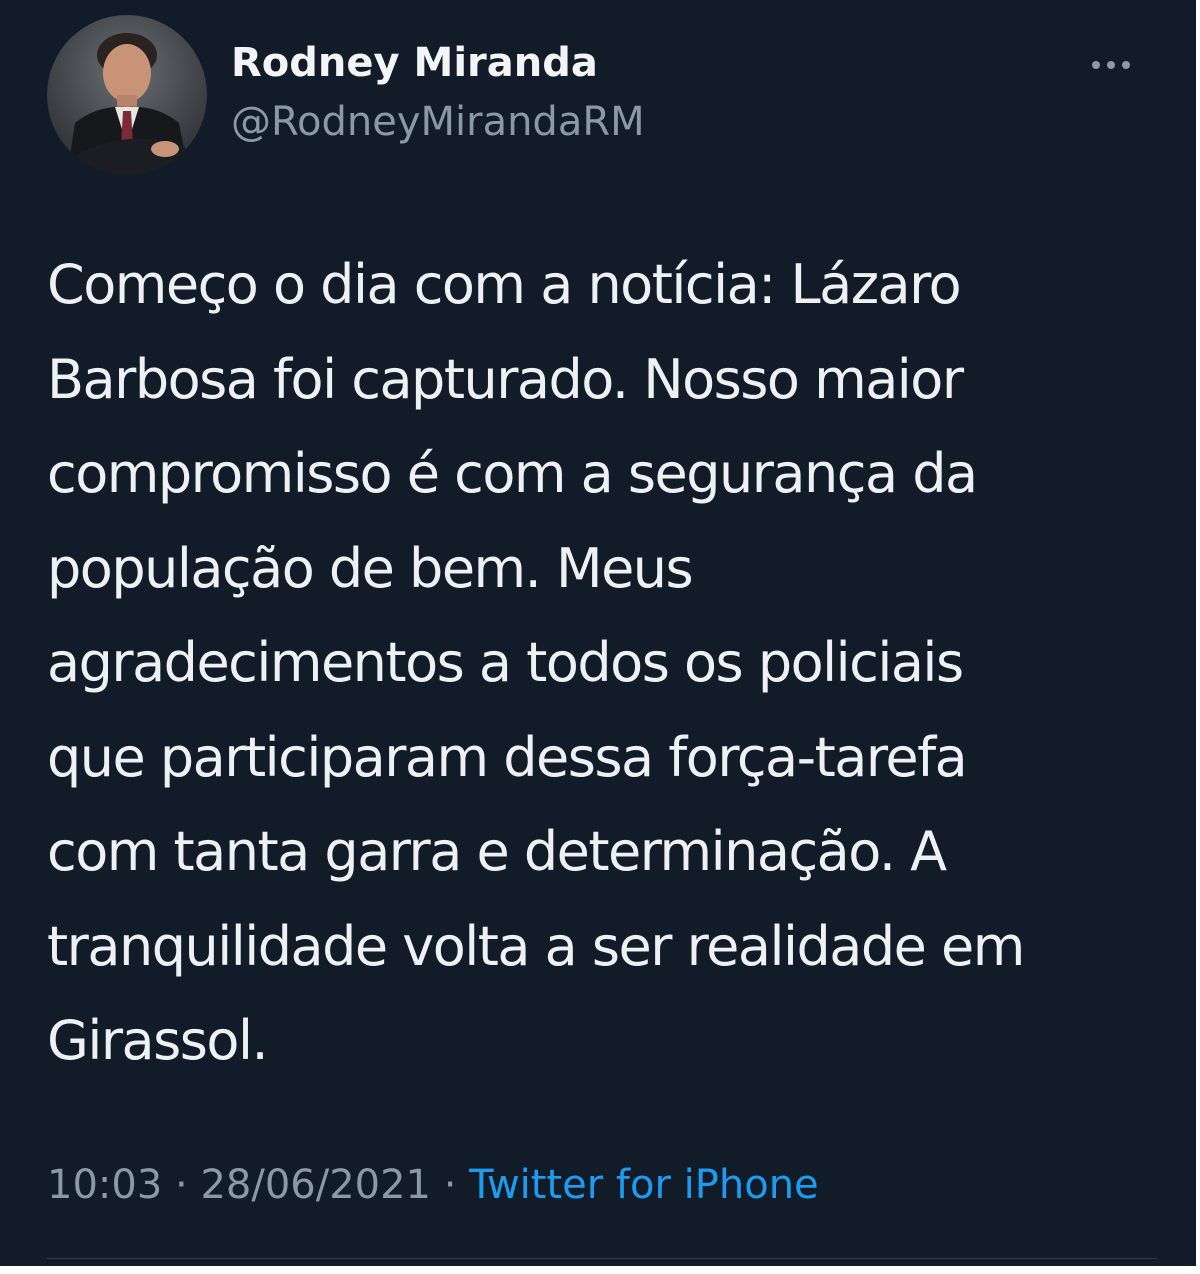  What do you see at coordinates (433, 1185) in the screenshot?
I see `tweet-meta: 10:03 · 28/06/2021 · Twitter for iPhone` at bounding box center [433, 1185].